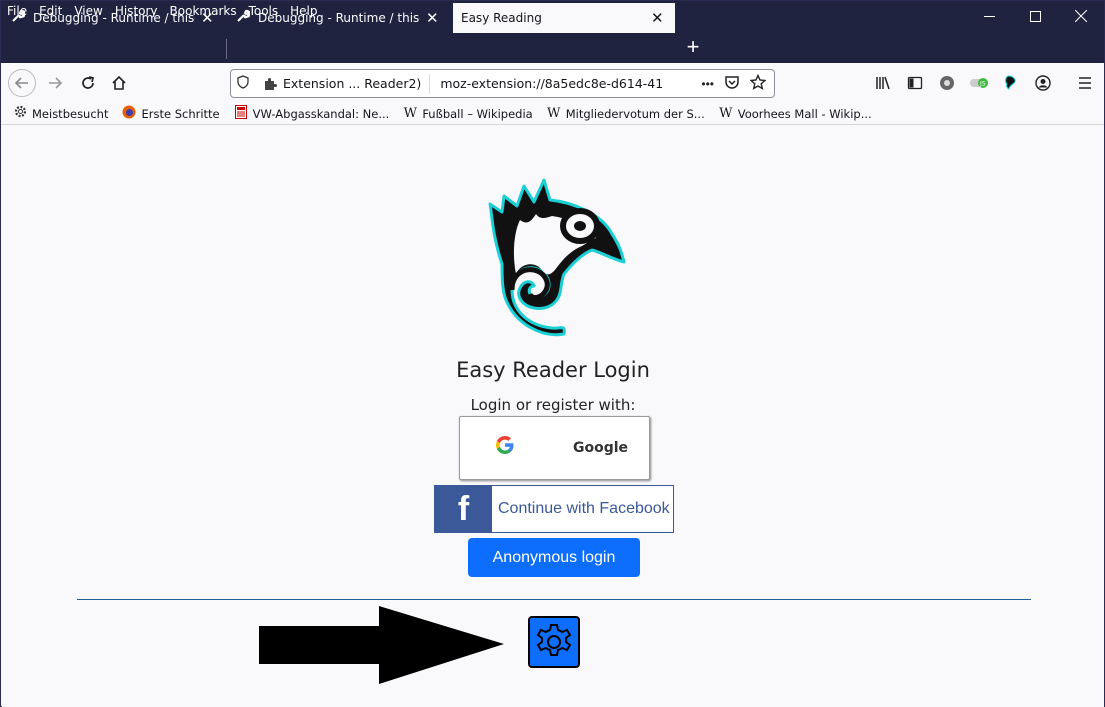 This screenshot has height=707, width=1105. What do you see at coordinates (463, 509) in the screenshot?
I see `facebook-icon: f` at bounding box center [463, 509].